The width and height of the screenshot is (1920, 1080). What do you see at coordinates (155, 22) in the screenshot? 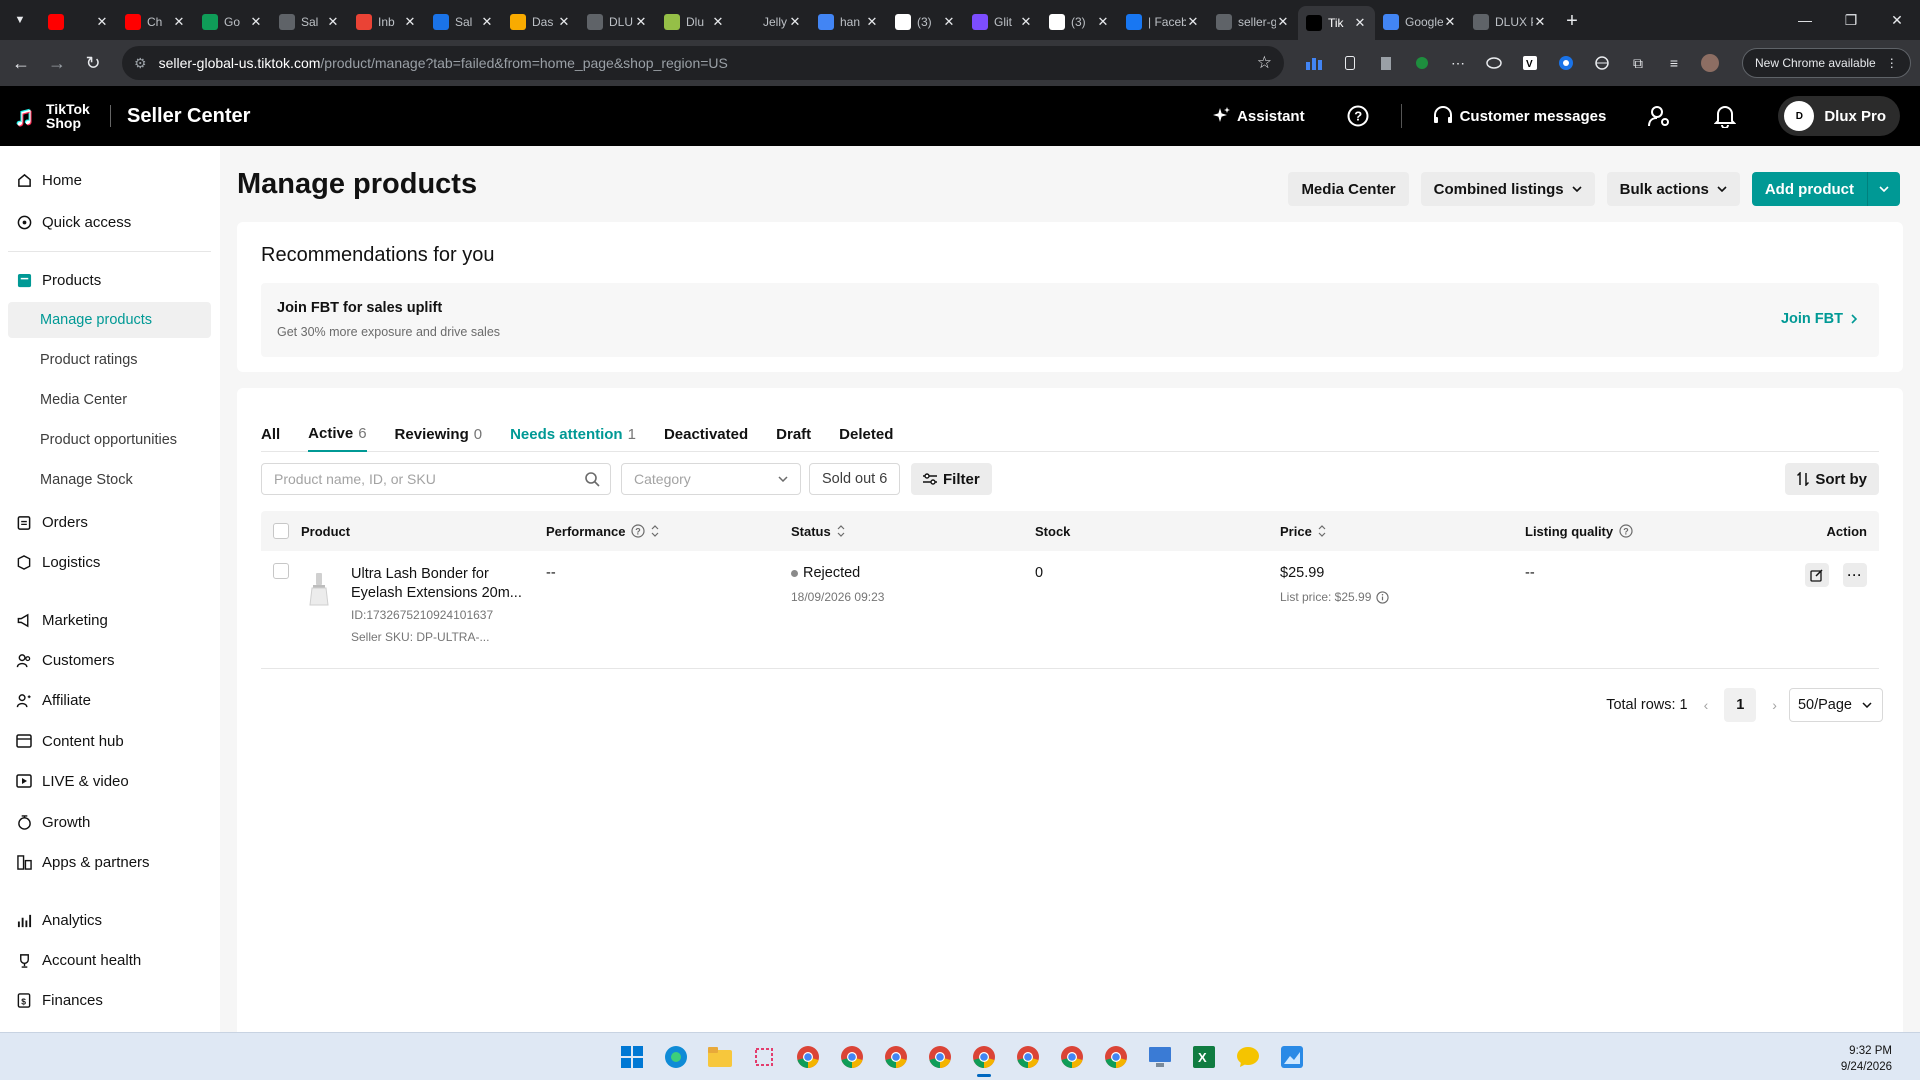
I see `browser-tab: Ch ✕` at bounding box center [155, 22].